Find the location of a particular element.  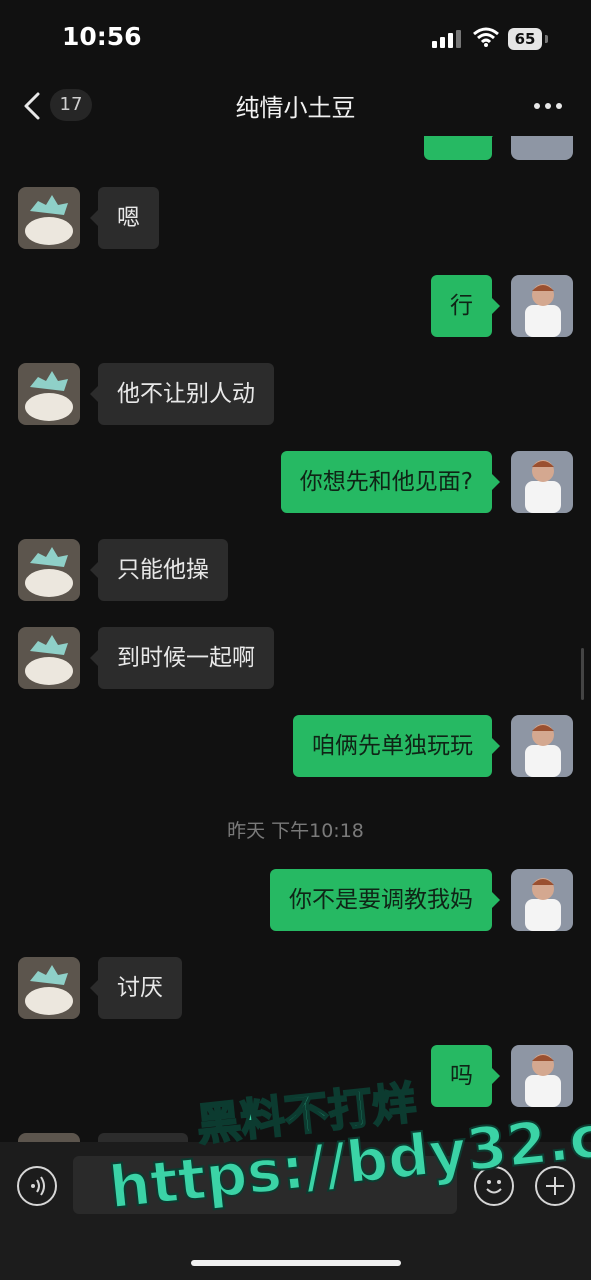

scrollbar is located at coordinates (582, 674).